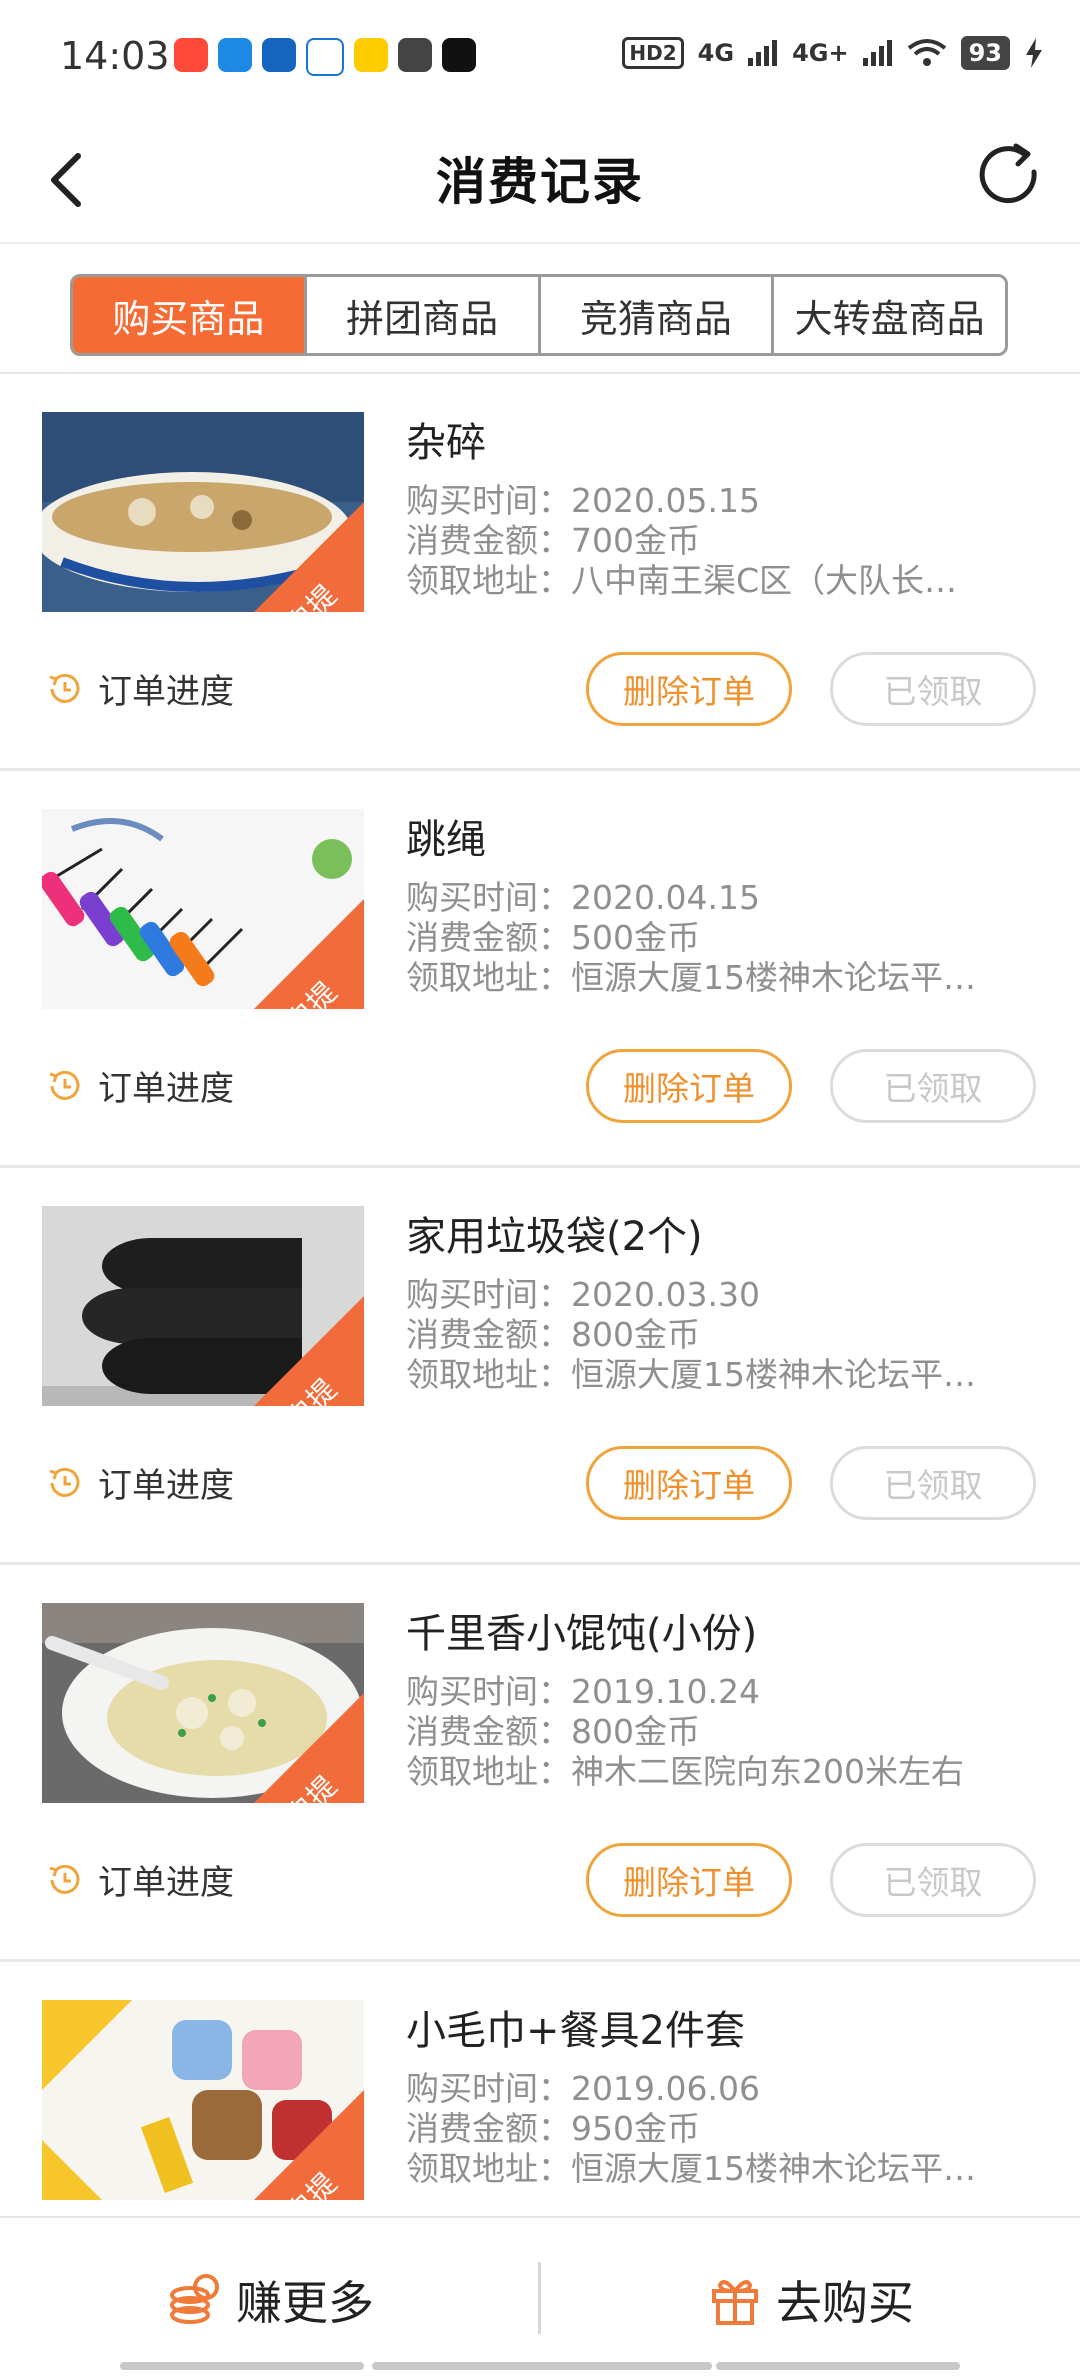 The width and height of the screenshot is (1080, 2378). I want to click on divider, so click(539, 2298).